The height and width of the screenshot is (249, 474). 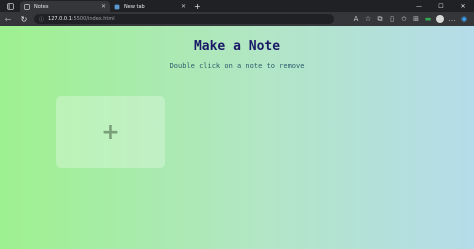 I want to click on add-note-button: +, so click(x=110, y=132).